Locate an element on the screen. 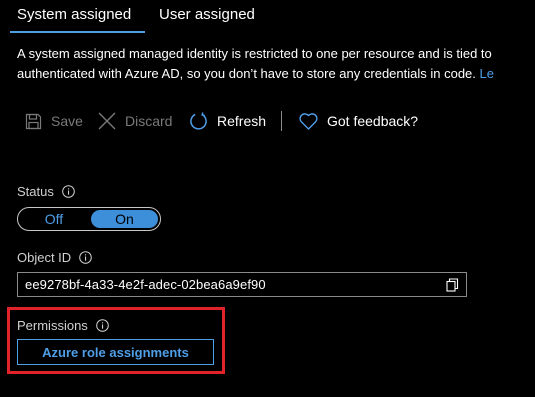 The width and height of the screenshot is (535, 397). copy-icon is located at coordinates (452, 285).